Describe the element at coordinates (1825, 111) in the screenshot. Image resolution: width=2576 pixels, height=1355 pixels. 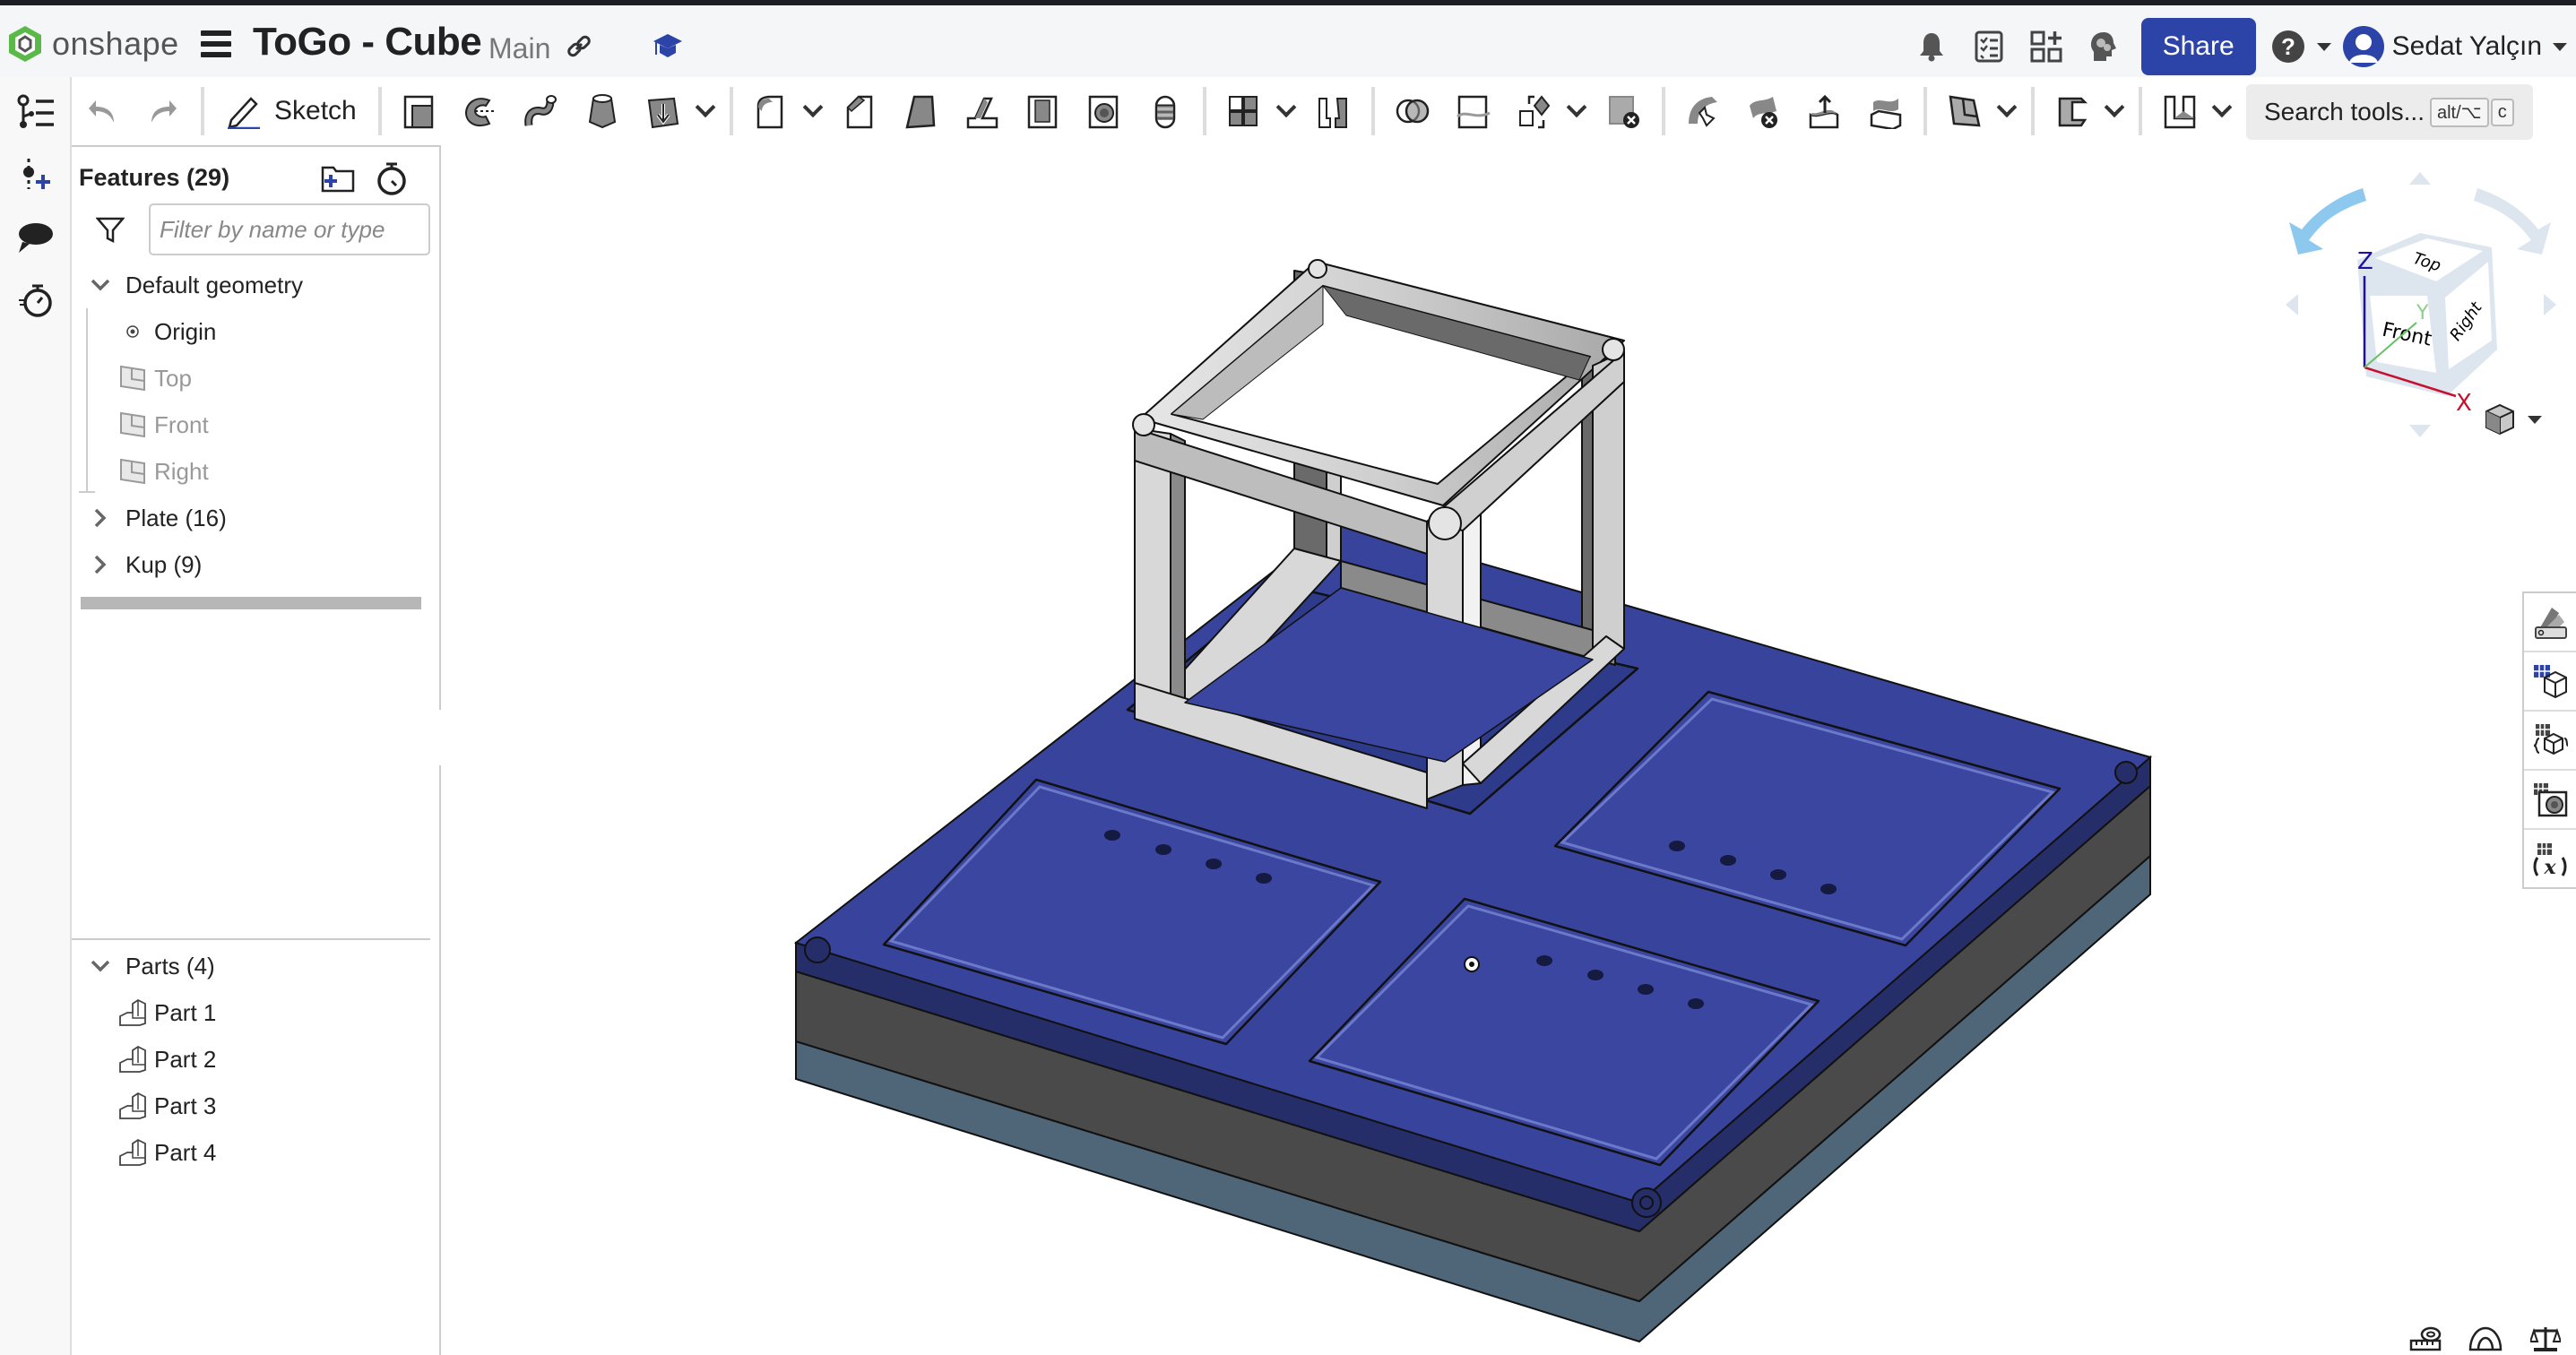
I see `extend-surface-button` at that location.